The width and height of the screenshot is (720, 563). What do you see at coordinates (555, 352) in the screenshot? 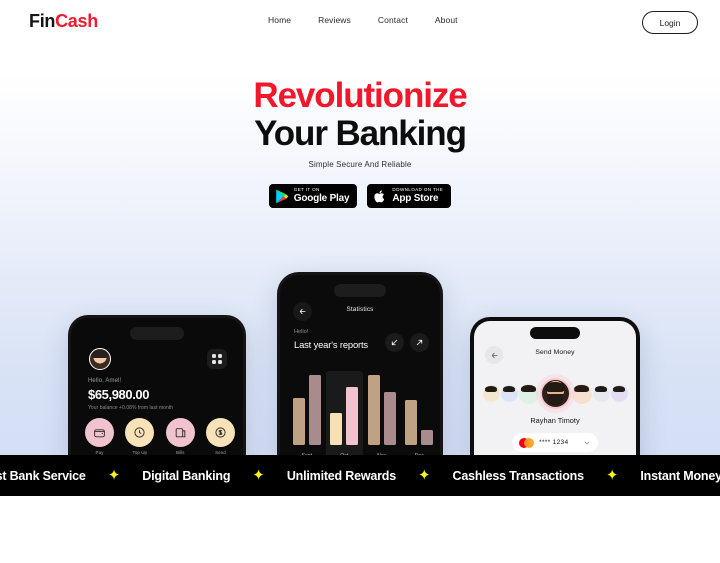
I see `screen-title: Send Money` at bounding box center [555, 352].